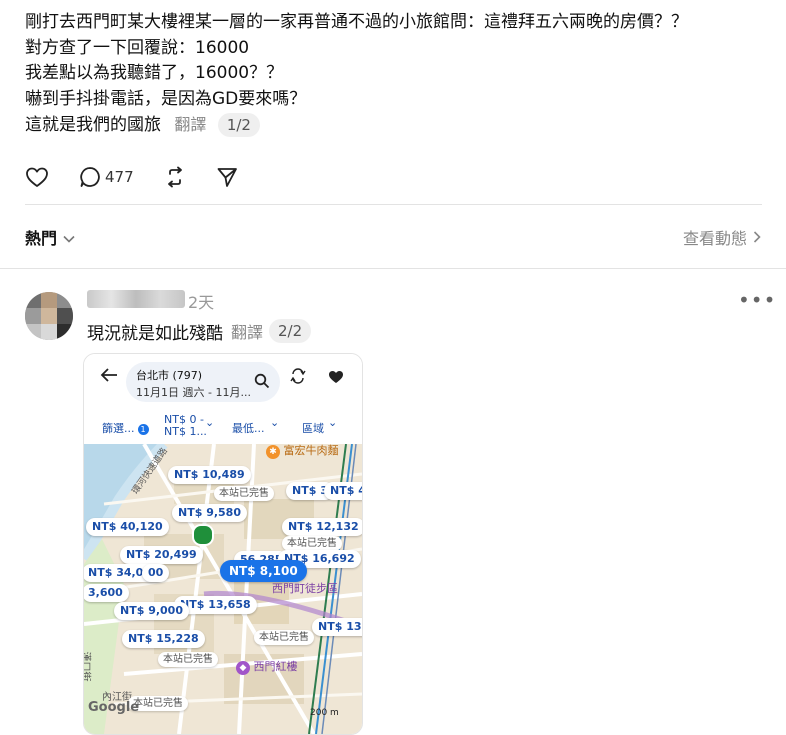 This screenshot has height=735, width=786. What do you see at coordinates (155, 333) in the screenshot?
I see `reply-text: 現況就是如此殘酷` at bounding box center [155, 333].